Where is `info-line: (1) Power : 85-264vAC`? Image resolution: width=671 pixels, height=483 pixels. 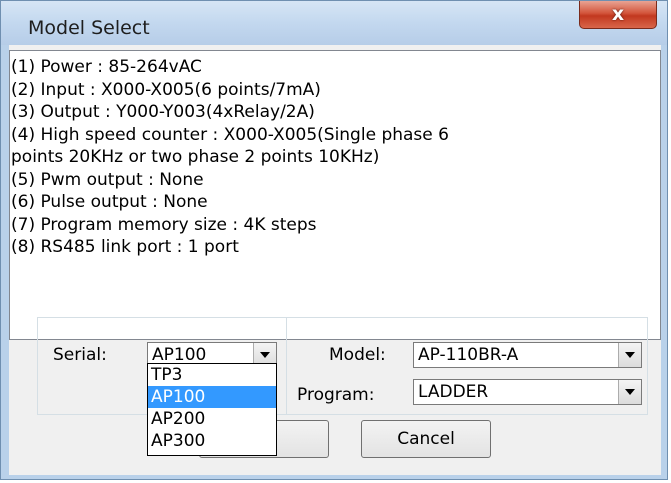 info-line: (1) Power : 85-264vAC is located at coordinates (106, 67).